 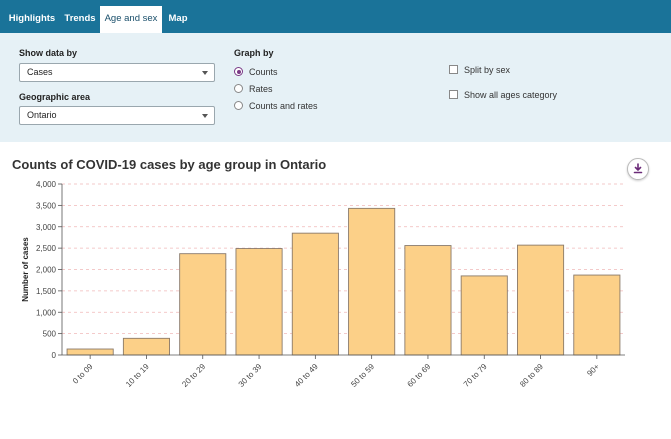 What do you see at coordinates (54, 355) in the screenshot?
I see `y-tick-label: 0` at bounding box center [54, 355].